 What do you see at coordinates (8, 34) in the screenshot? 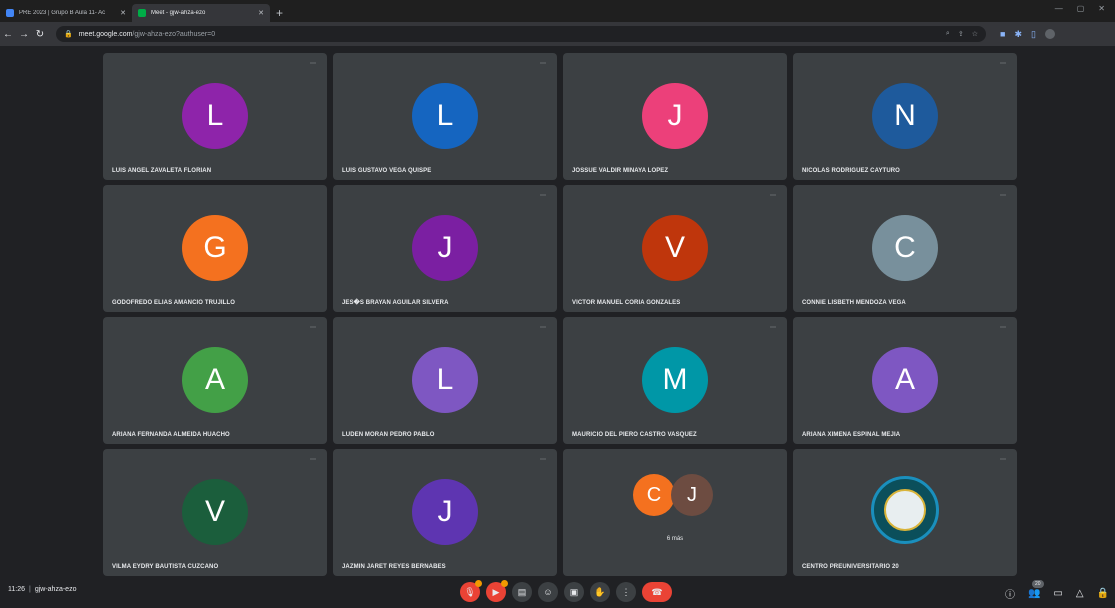
I see `back-icon: ←` at bounding box center [8, 34].